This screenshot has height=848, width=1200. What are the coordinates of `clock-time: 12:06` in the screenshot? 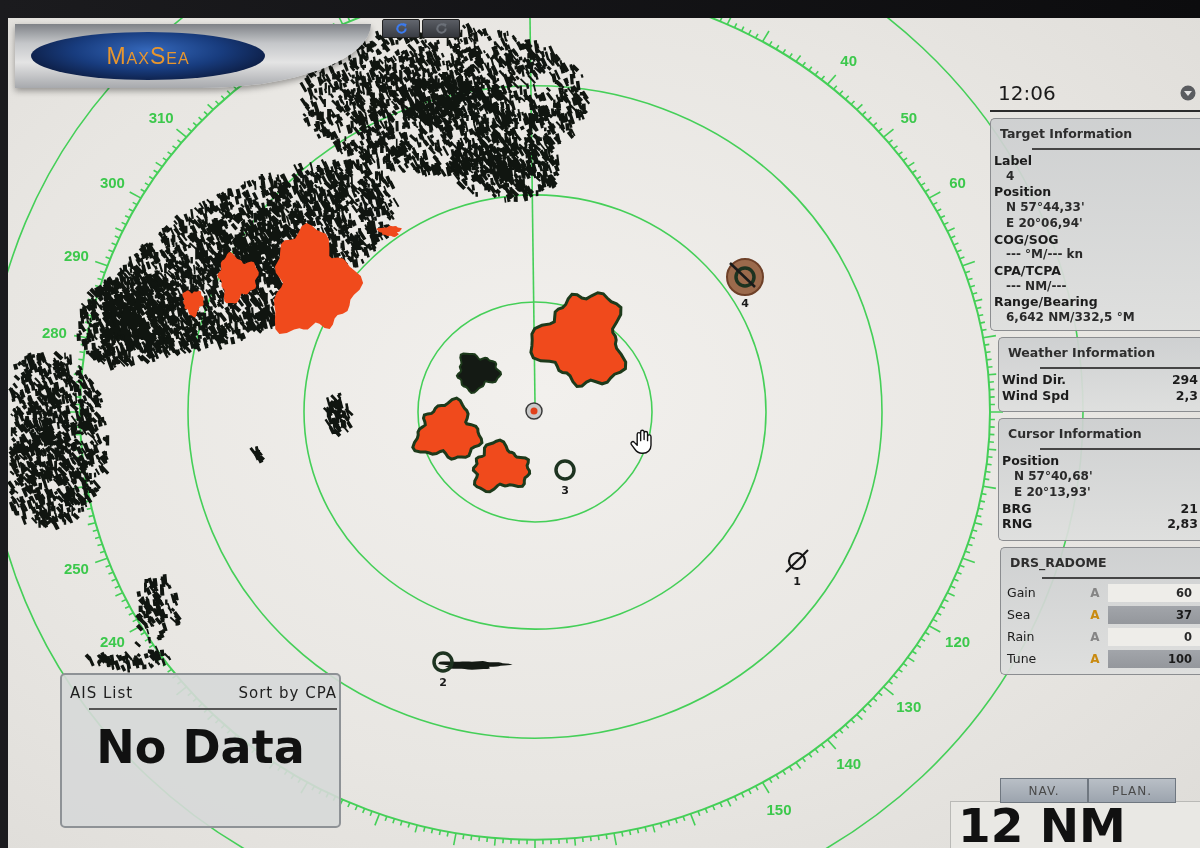 It's located at (1027, 92).